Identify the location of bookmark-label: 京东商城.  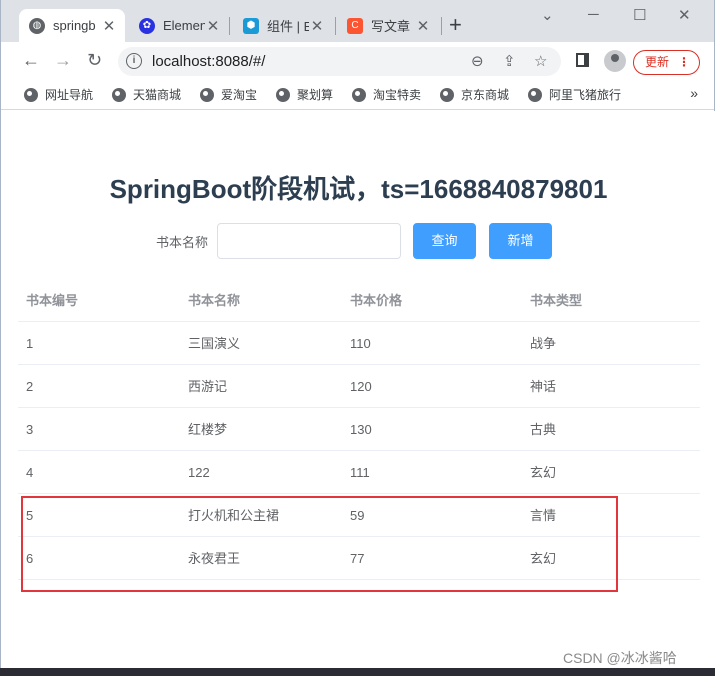
(485, 95).